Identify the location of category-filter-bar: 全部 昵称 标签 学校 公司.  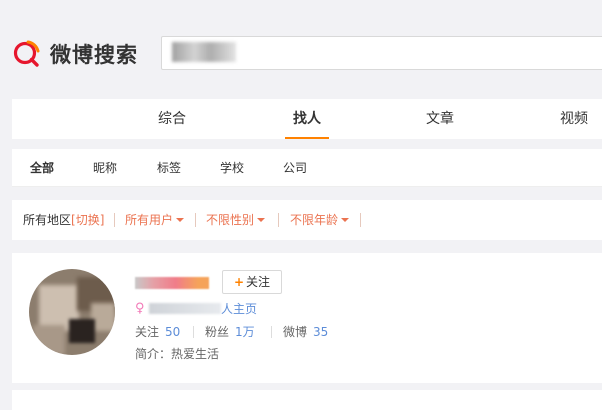
(307, 168).